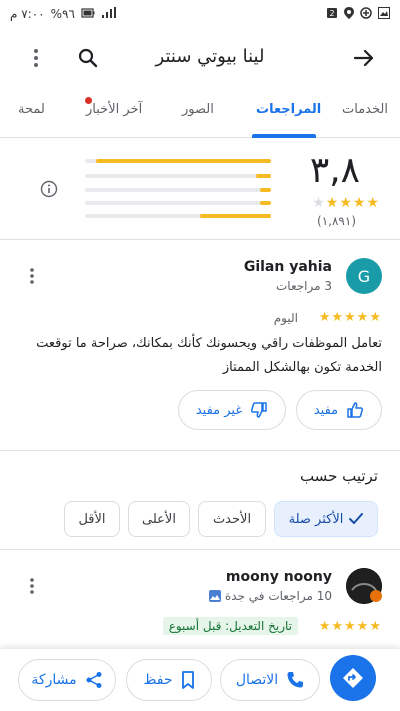  Describe the element at coordinates (210, 56) in the screenshot. I see `page-title: لينا بيوتي سنتر` at that location.